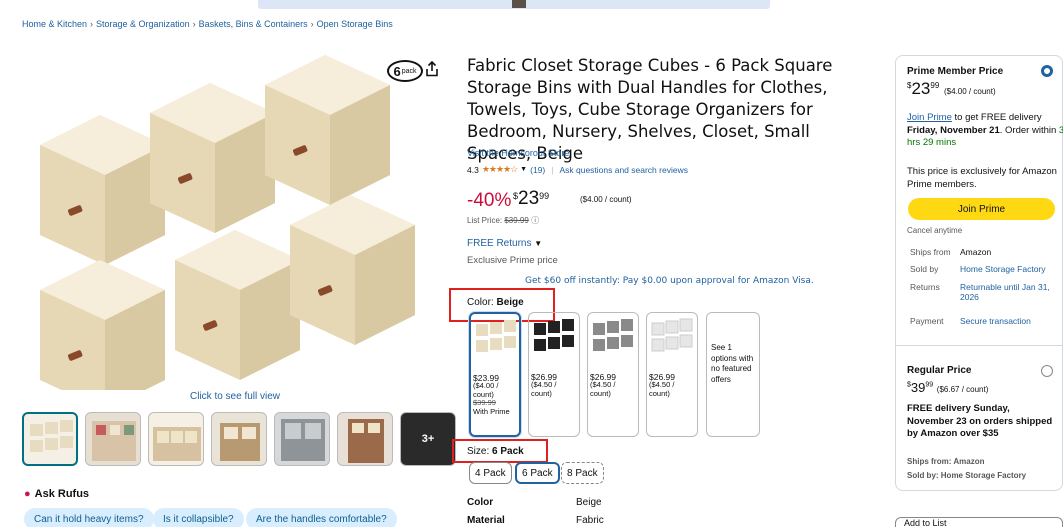 This screenshot has width=1063, height=527. I want to click on list-price: List Price: $39.99 ⓘ, so click(503, 220).